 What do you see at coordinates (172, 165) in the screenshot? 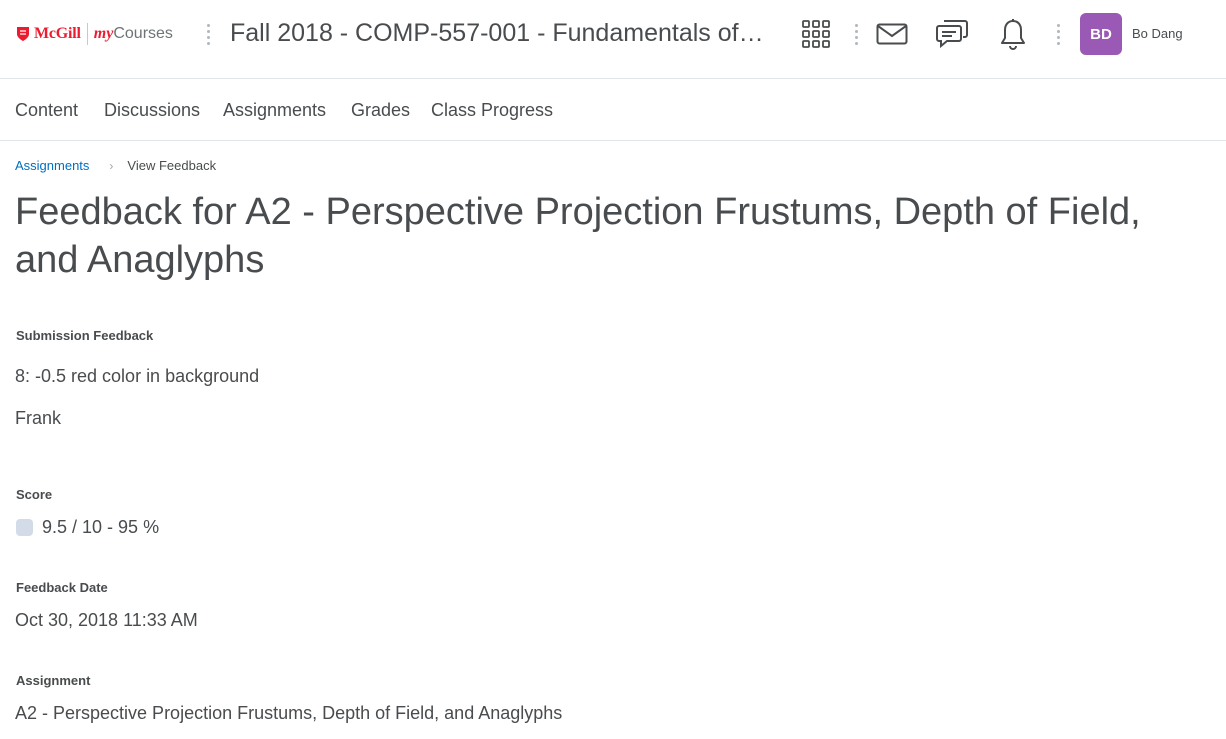
I see `breadcrumb-current: View Feedback` at bounding box center [172, 165].